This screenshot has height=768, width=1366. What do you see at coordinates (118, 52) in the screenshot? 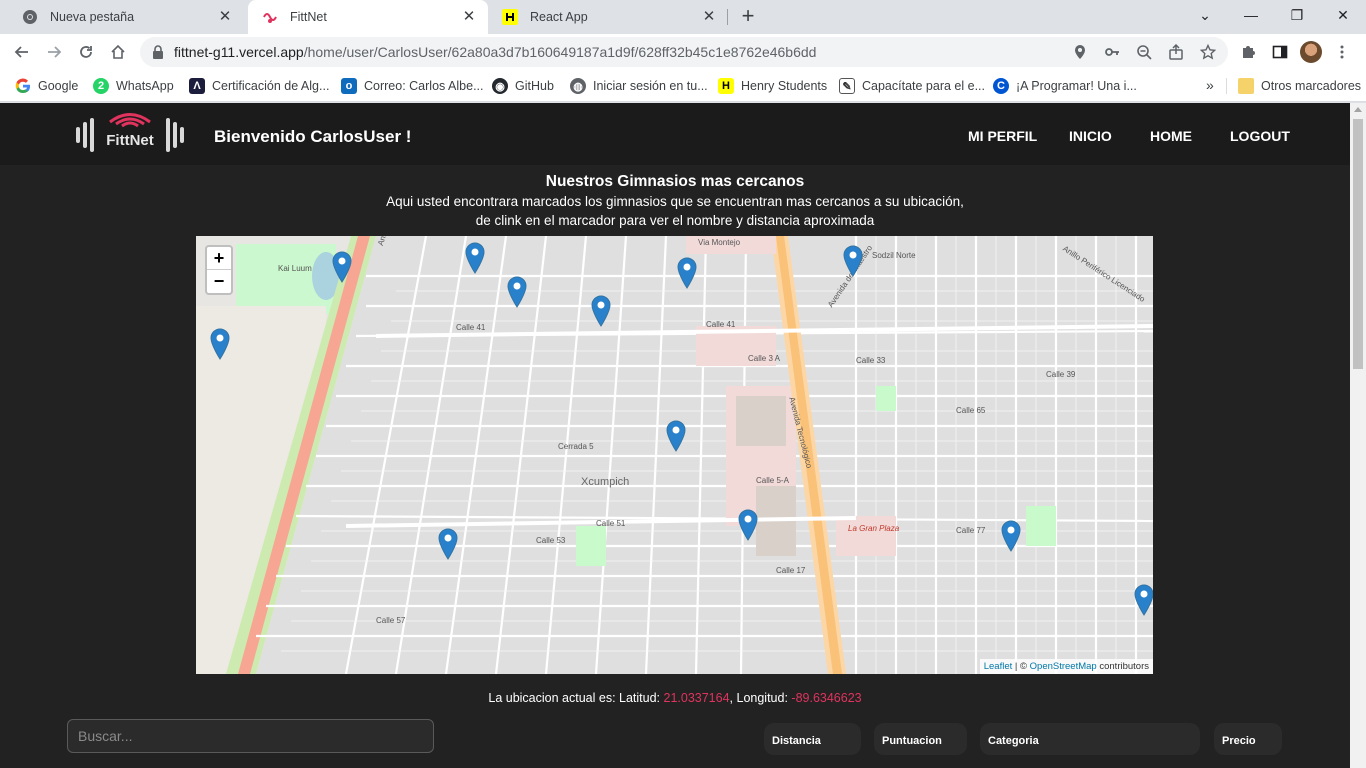
I see `home-button` at bounding box center [118, 52].